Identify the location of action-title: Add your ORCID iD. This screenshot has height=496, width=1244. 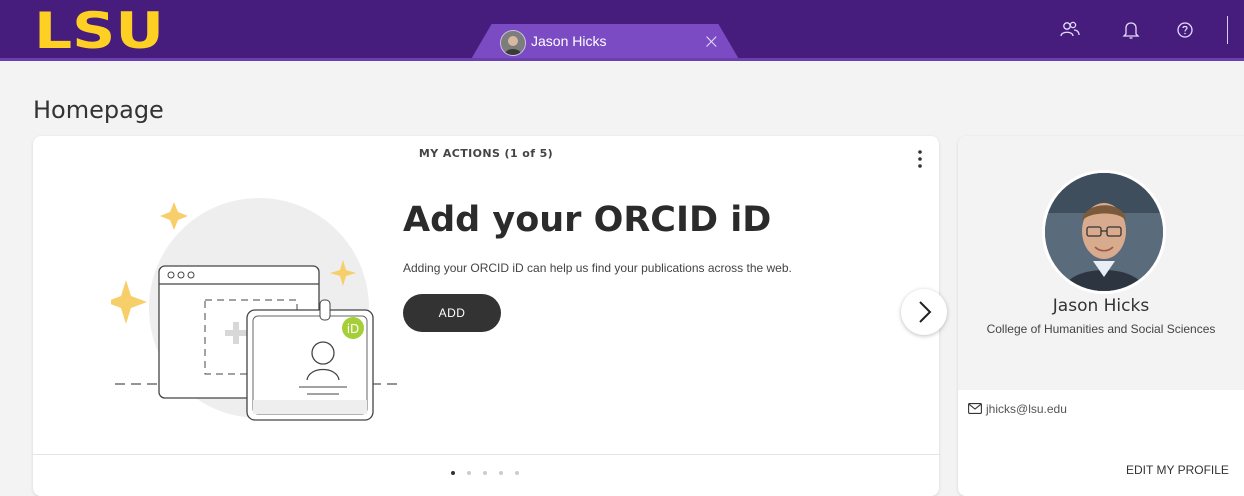
(587, 220).